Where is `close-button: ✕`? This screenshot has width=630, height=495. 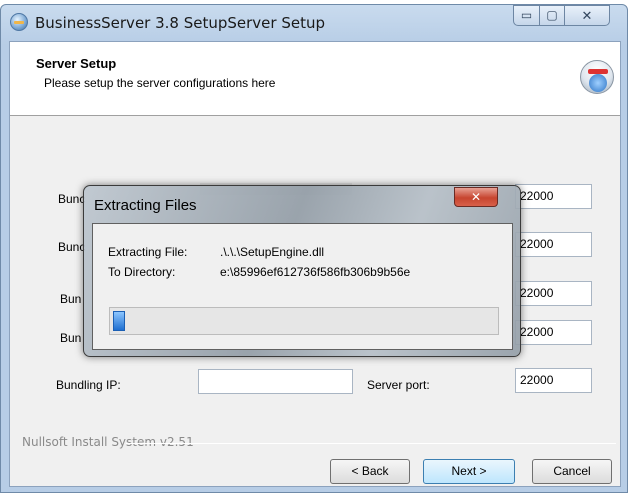 close-button: ✕ is located at coordinates (587, 15).